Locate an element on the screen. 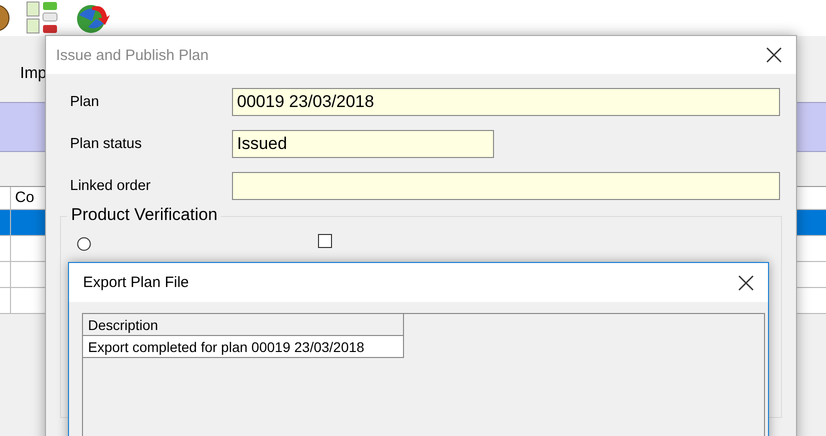 This screenshot has width=826, height=436. window-title: Export Plan File is located at coordinates (136, 282).